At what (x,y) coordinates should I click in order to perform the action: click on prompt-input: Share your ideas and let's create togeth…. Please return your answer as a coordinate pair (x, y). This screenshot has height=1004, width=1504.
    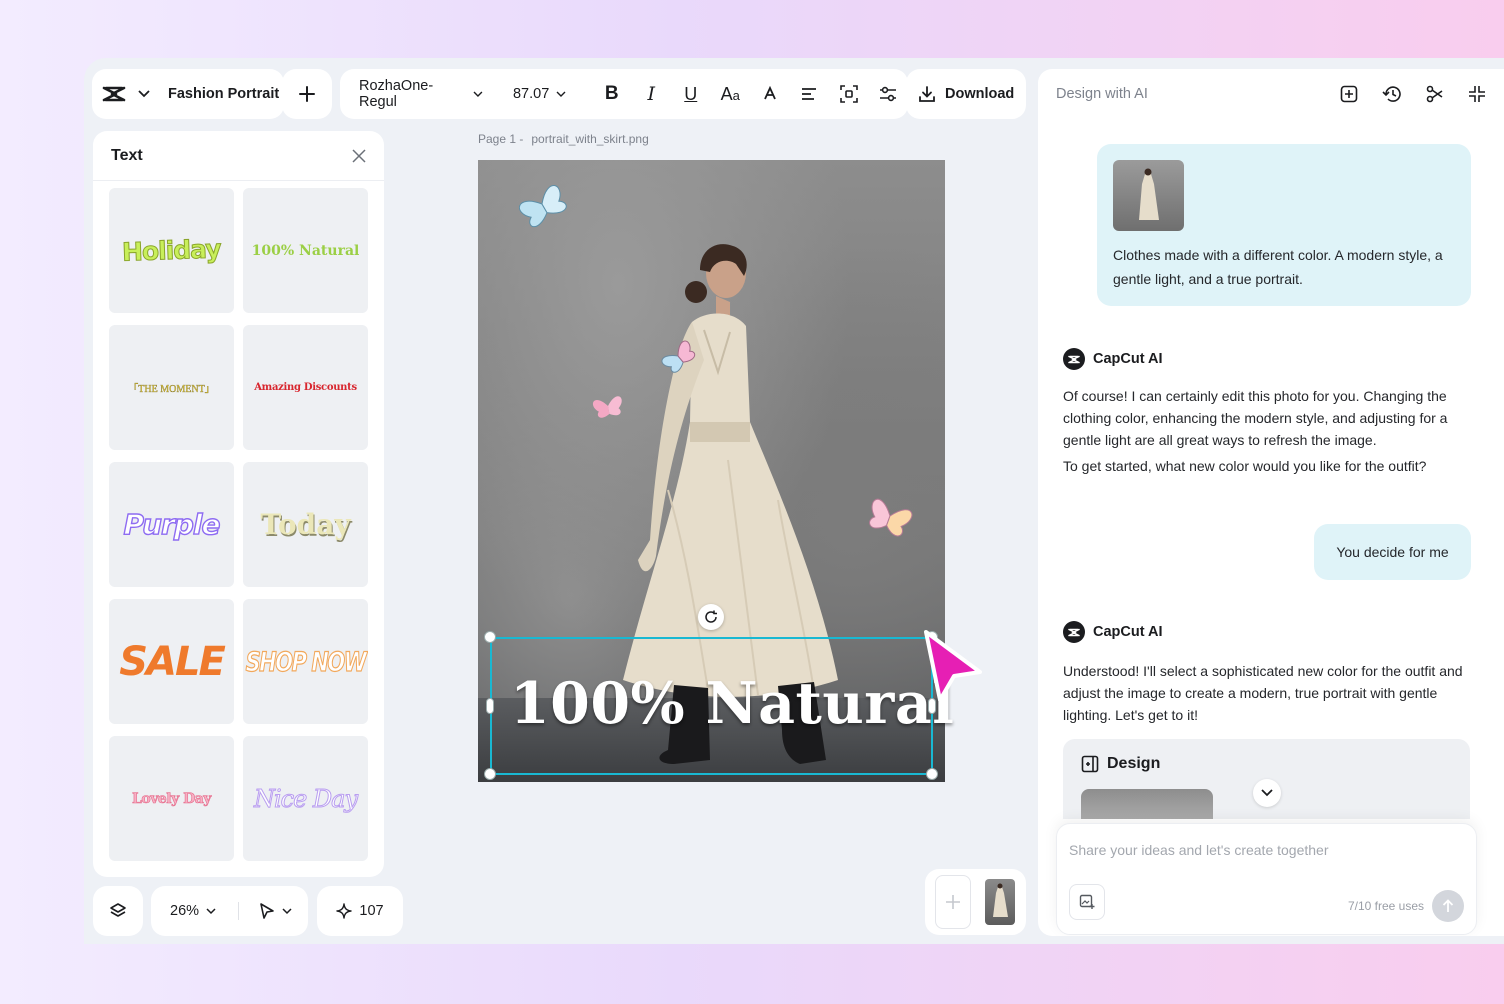
    Looking at the image, I should click on (1199, 850).